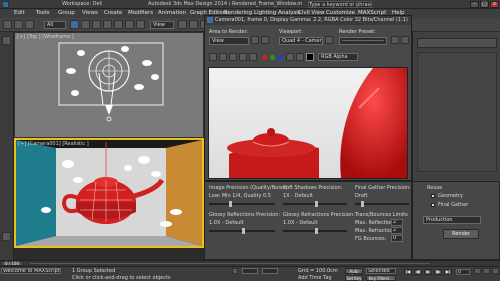 The width and height of the screenshot is (500, 281). Describe the element at coordinates (433, 196) in the screenshot. I see `geometry-checkbox` at that location.